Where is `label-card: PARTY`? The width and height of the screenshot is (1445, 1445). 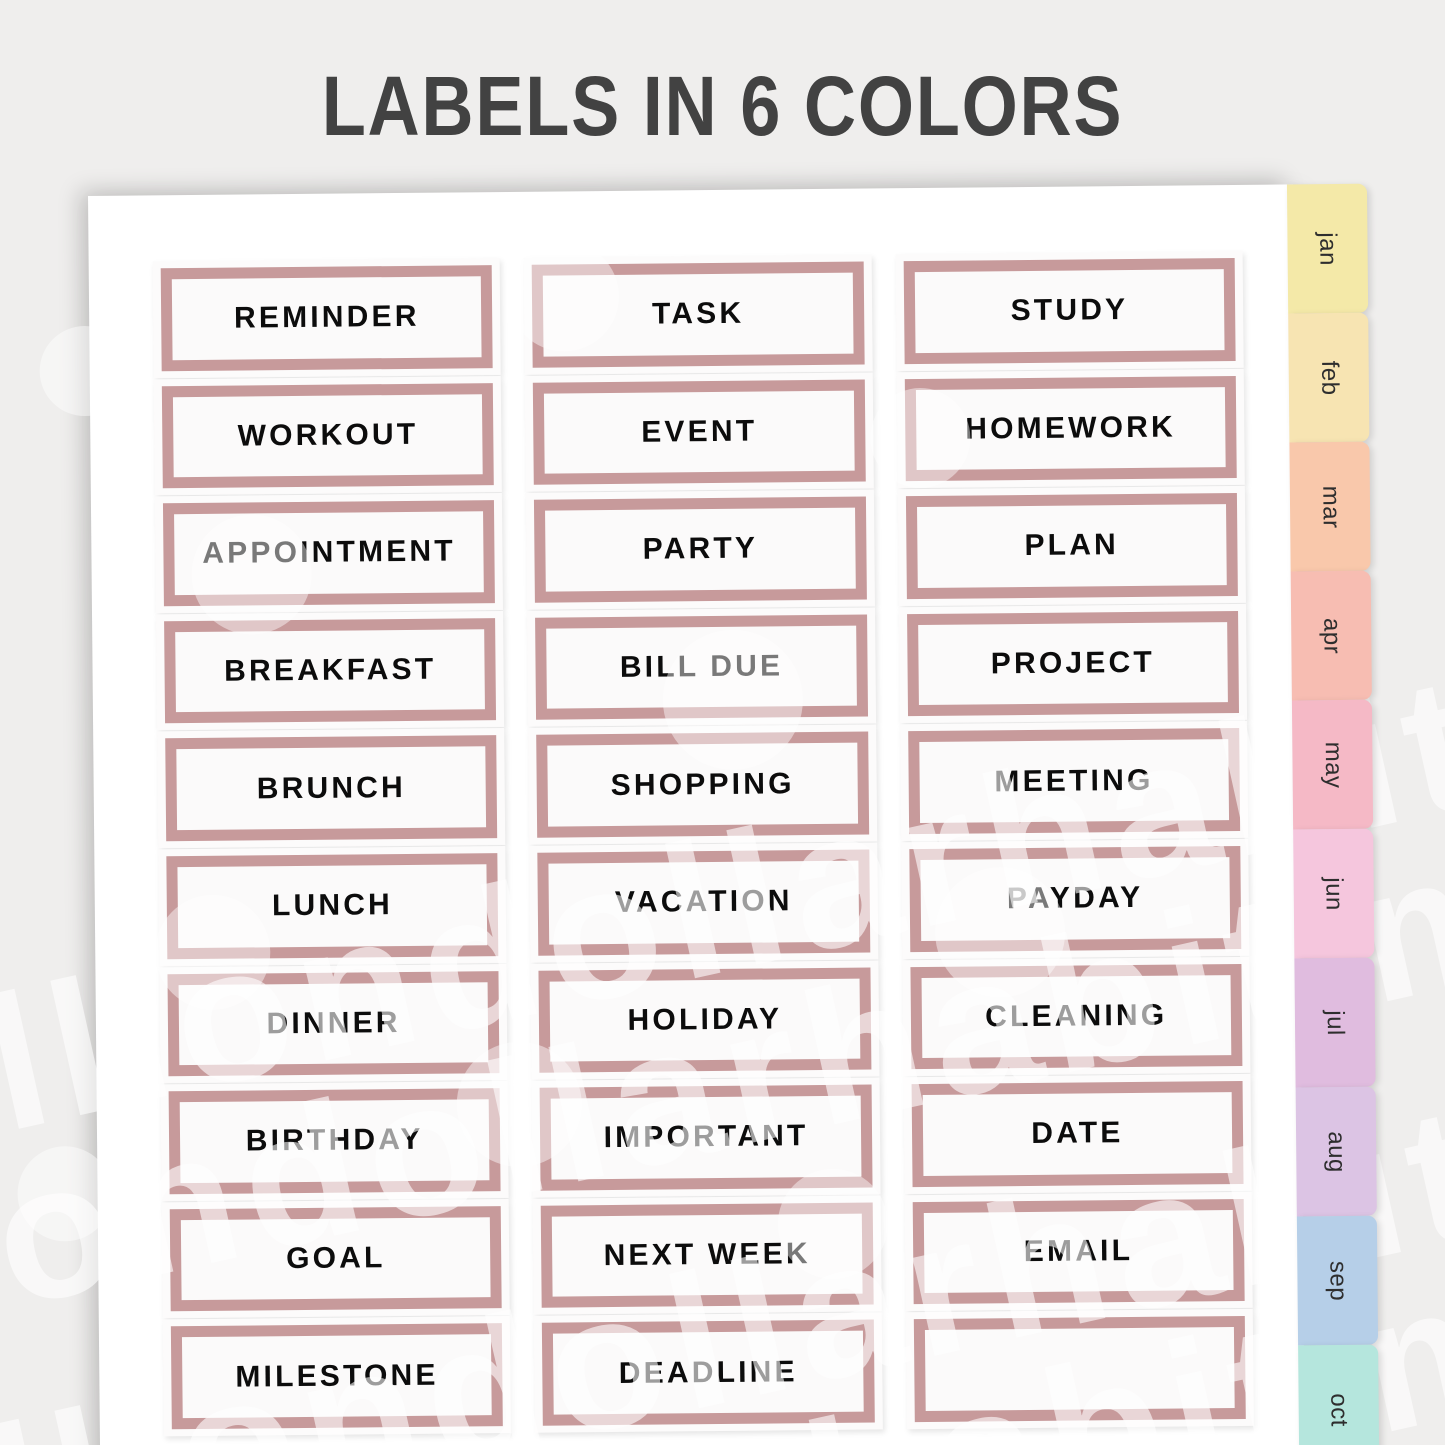
label-card: PARTY is located at coordinates (700, 549).